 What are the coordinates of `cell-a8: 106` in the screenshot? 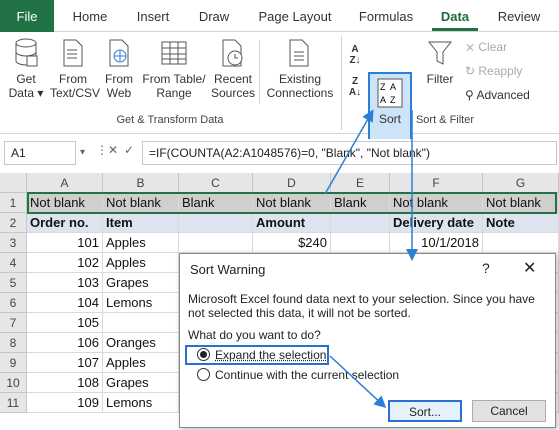 It's located at (65, 343).